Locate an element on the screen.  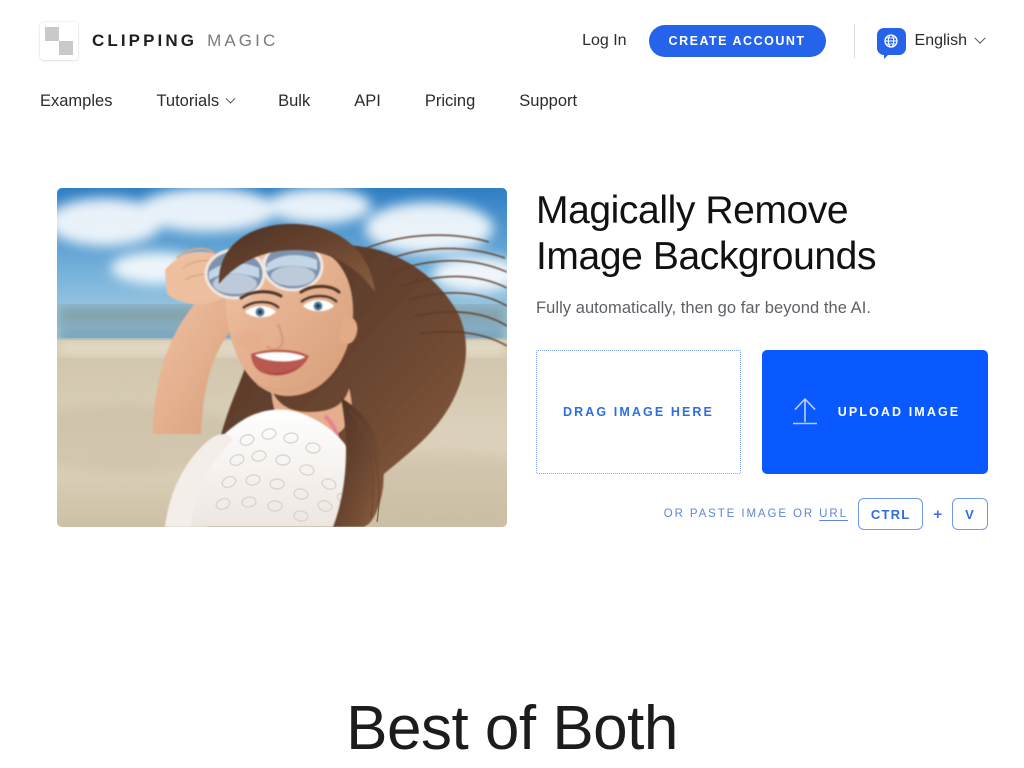
brand-wordmark: CLIPPING MAGIC is located at coordinates (185, 41).